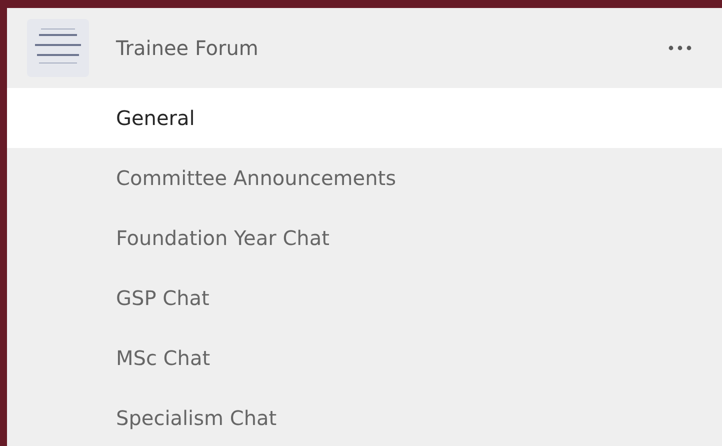  Describe the element at coordinates (680, 48) in the screenshot. I see `more-options-icon` at that location.